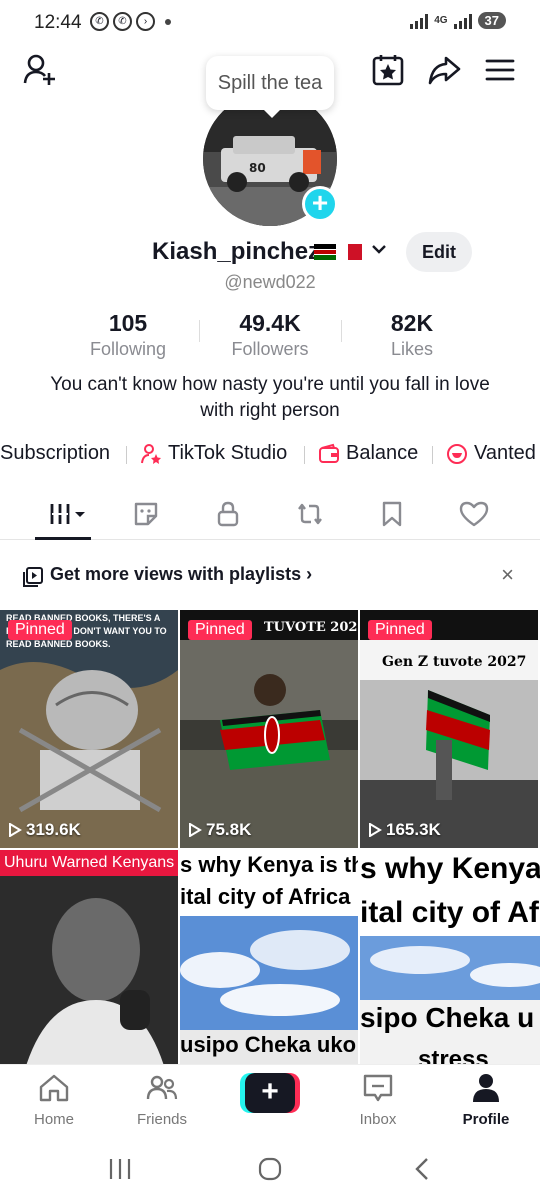 The height and width of the screenshot is (1200, 540). I want to click on heart-icon, so click(474, 514).